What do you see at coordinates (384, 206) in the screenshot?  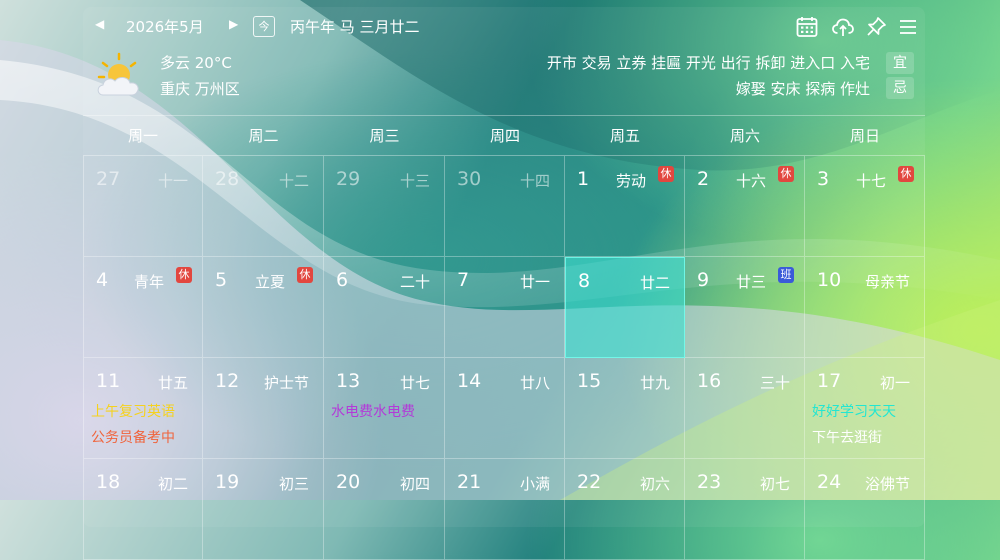 I see `day-cell: 29 十三` at bounding box center [384, 206].